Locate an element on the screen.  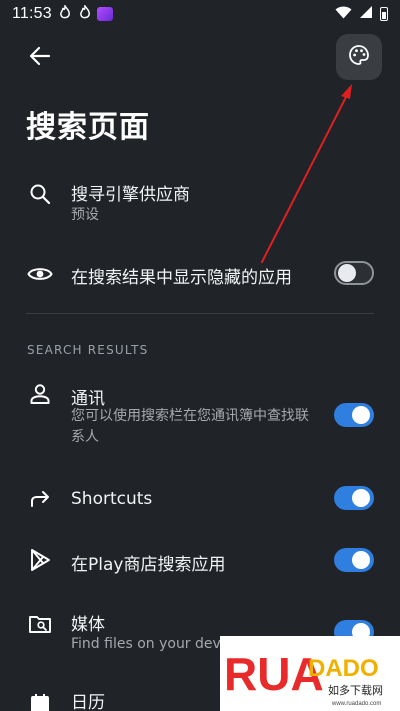
watermark-logo: RUA DADO 如多下载网 www.ruadado.com is located at coordinates (310, 673).